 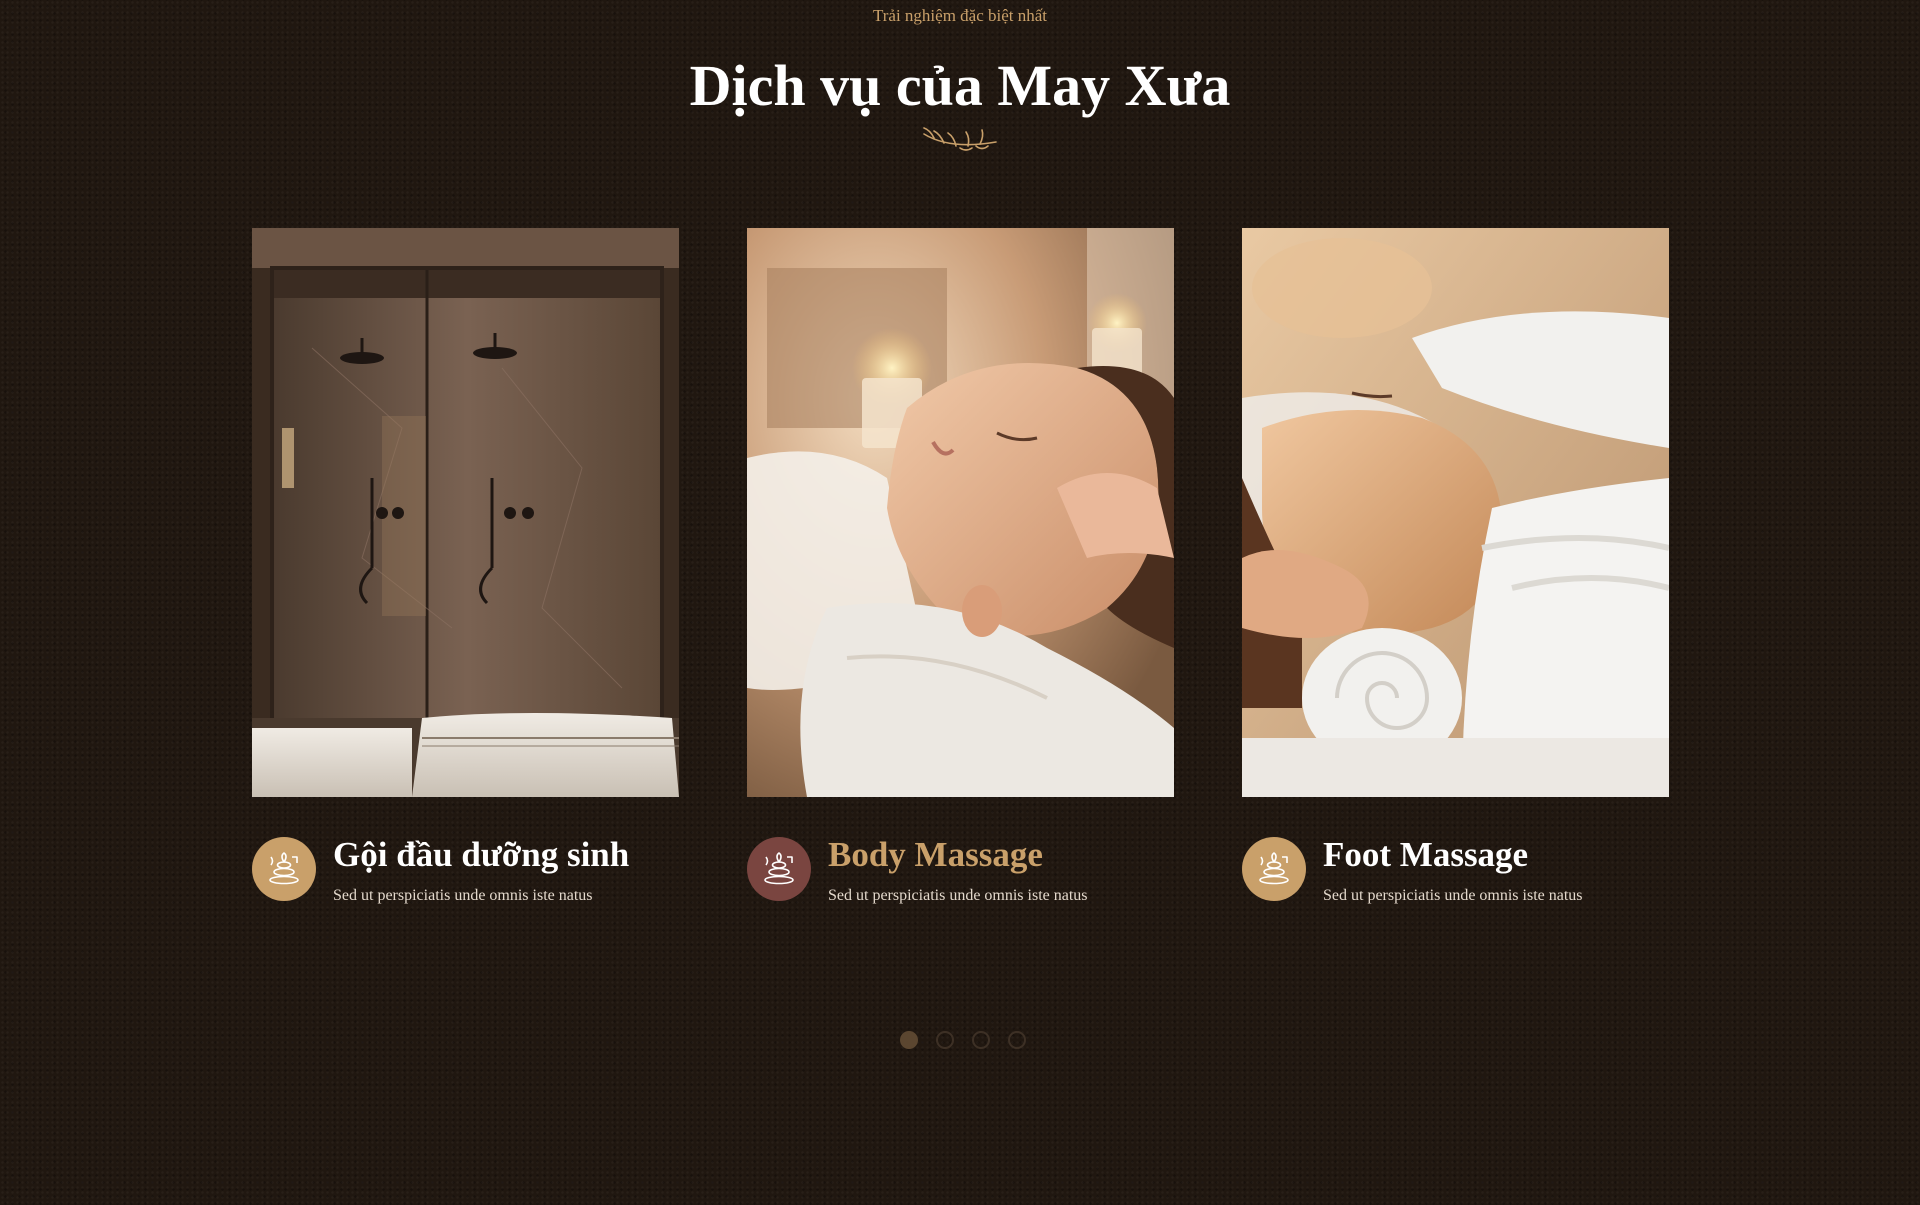 What do you see at coordinates (465, 512) in the screenshot?
I see `spa-shower-room-image` at bounding box center [465, 512].